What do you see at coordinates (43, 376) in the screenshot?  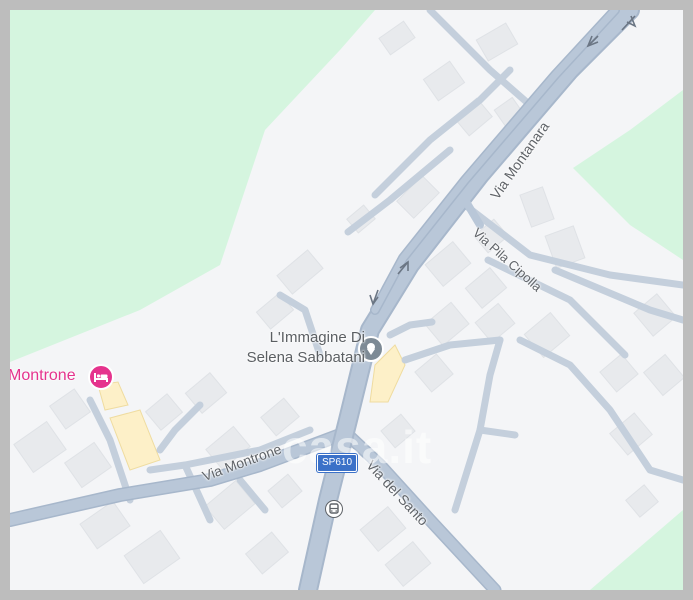 I see `hotel-label: Montrone` at bounding box center [43, 376].